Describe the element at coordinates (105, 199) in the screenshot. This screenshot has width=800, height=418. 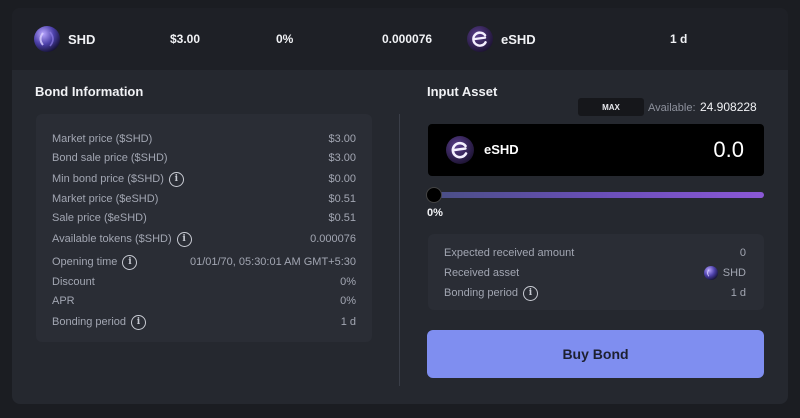
I see `info-row-label: Market price ($eSHD)` at that location.